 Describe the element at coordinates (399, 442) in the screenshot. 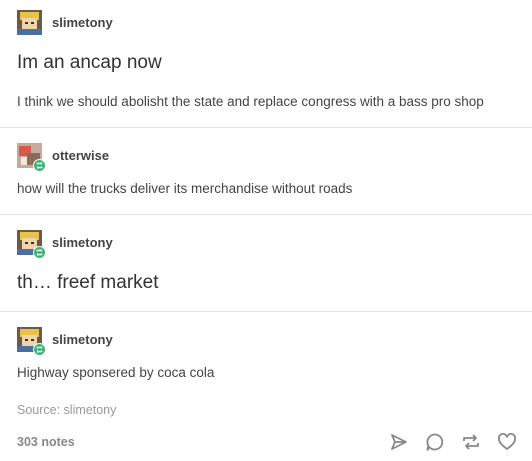

I see `share-icon` at that location.